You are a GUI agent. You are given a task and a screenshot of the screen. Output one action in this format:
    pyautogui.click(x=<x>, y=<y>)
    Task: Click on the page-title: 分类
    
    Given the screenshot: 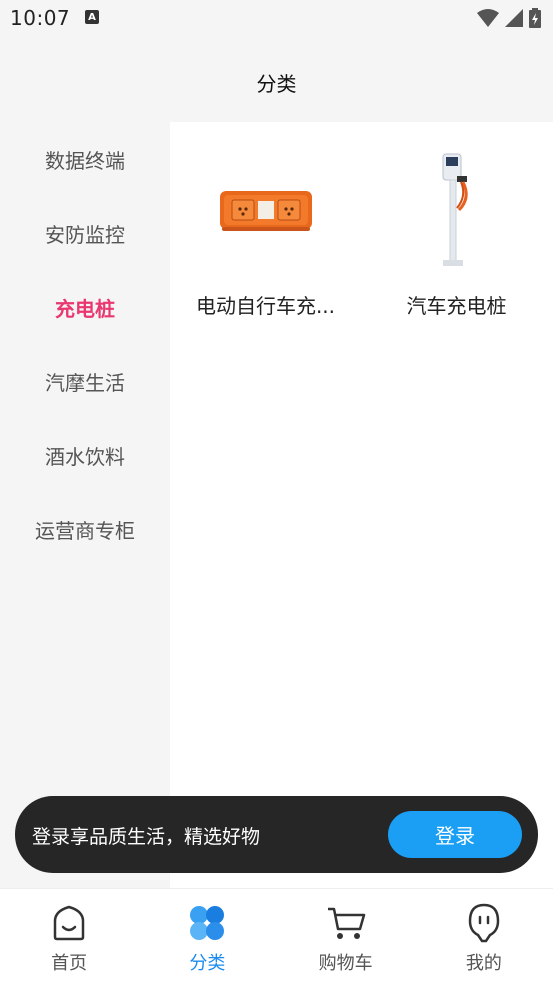 What is the action you would take?
    pyautogui.click(x=276, y=84)
    